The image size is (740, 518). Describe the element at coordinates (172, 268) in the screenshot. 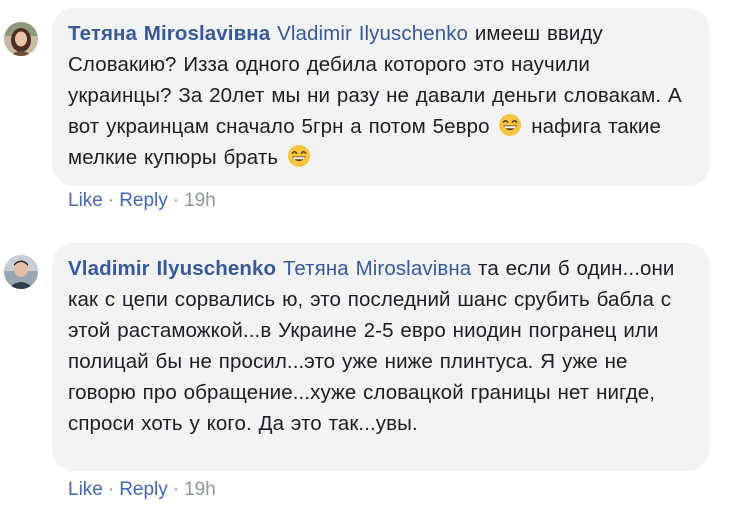

I see `comment-author: Vladimir Ilyuschenko` at that location.